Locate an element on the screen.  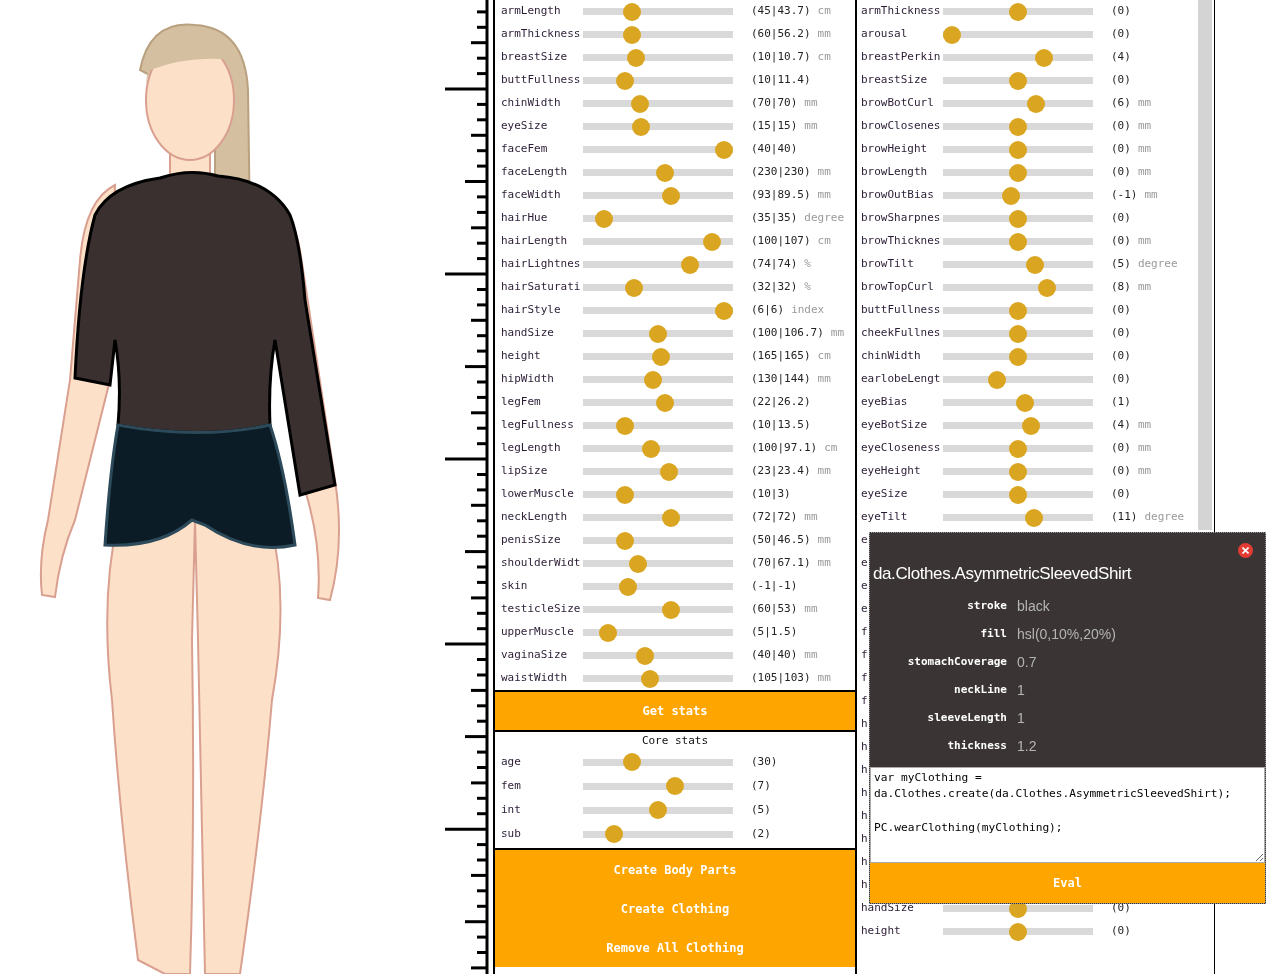
slider-label: browClosenes is located at coordinates (901, 126).